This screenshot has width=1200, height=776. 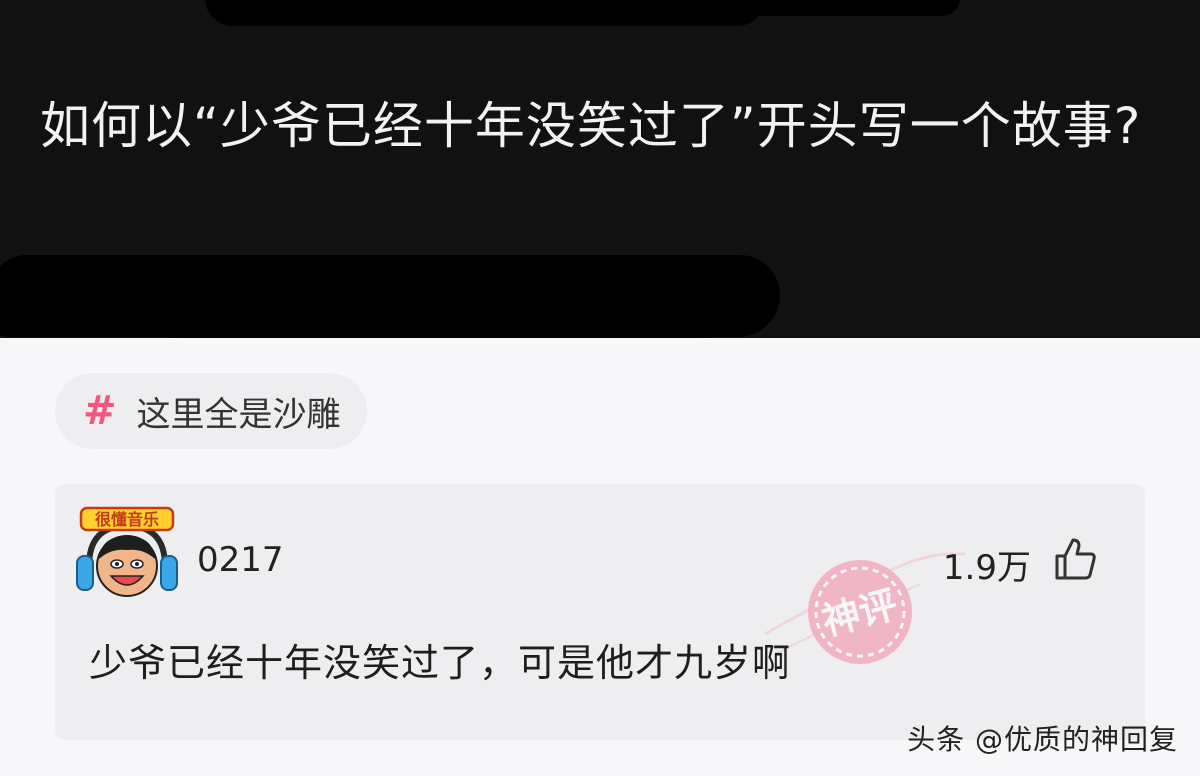 What do you see at coordinates (240, 560) in the screenshot?
I see `comment-username: 0217` at bounding box center [240, 560].